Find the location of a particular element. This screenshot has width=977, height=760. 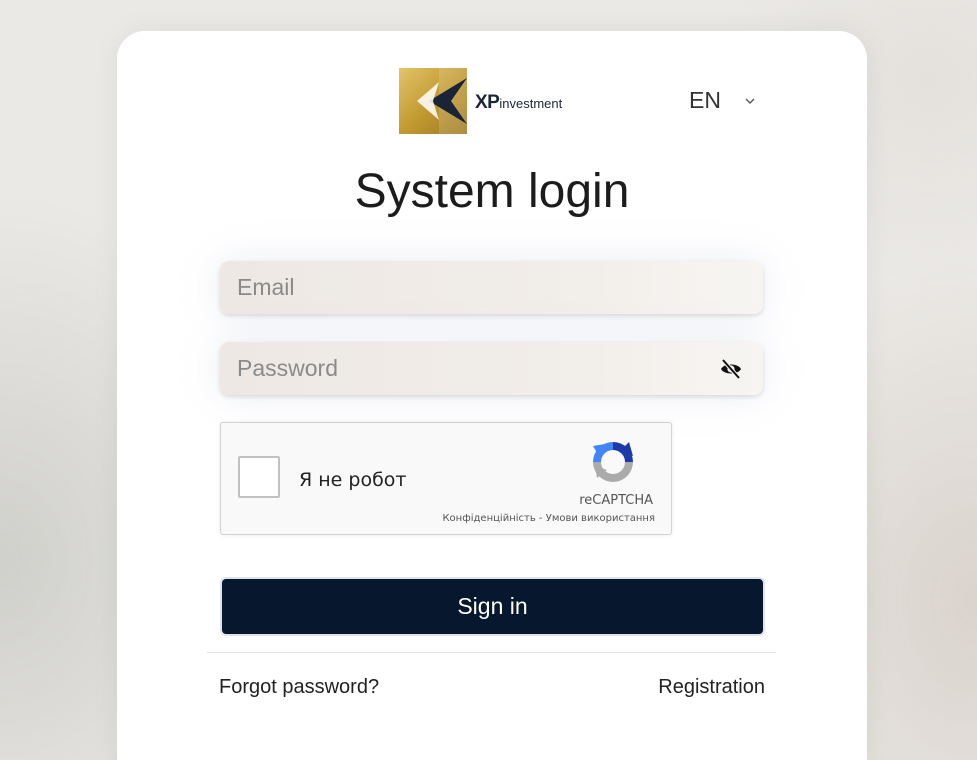

email-input is located at coordinates (459, 287).